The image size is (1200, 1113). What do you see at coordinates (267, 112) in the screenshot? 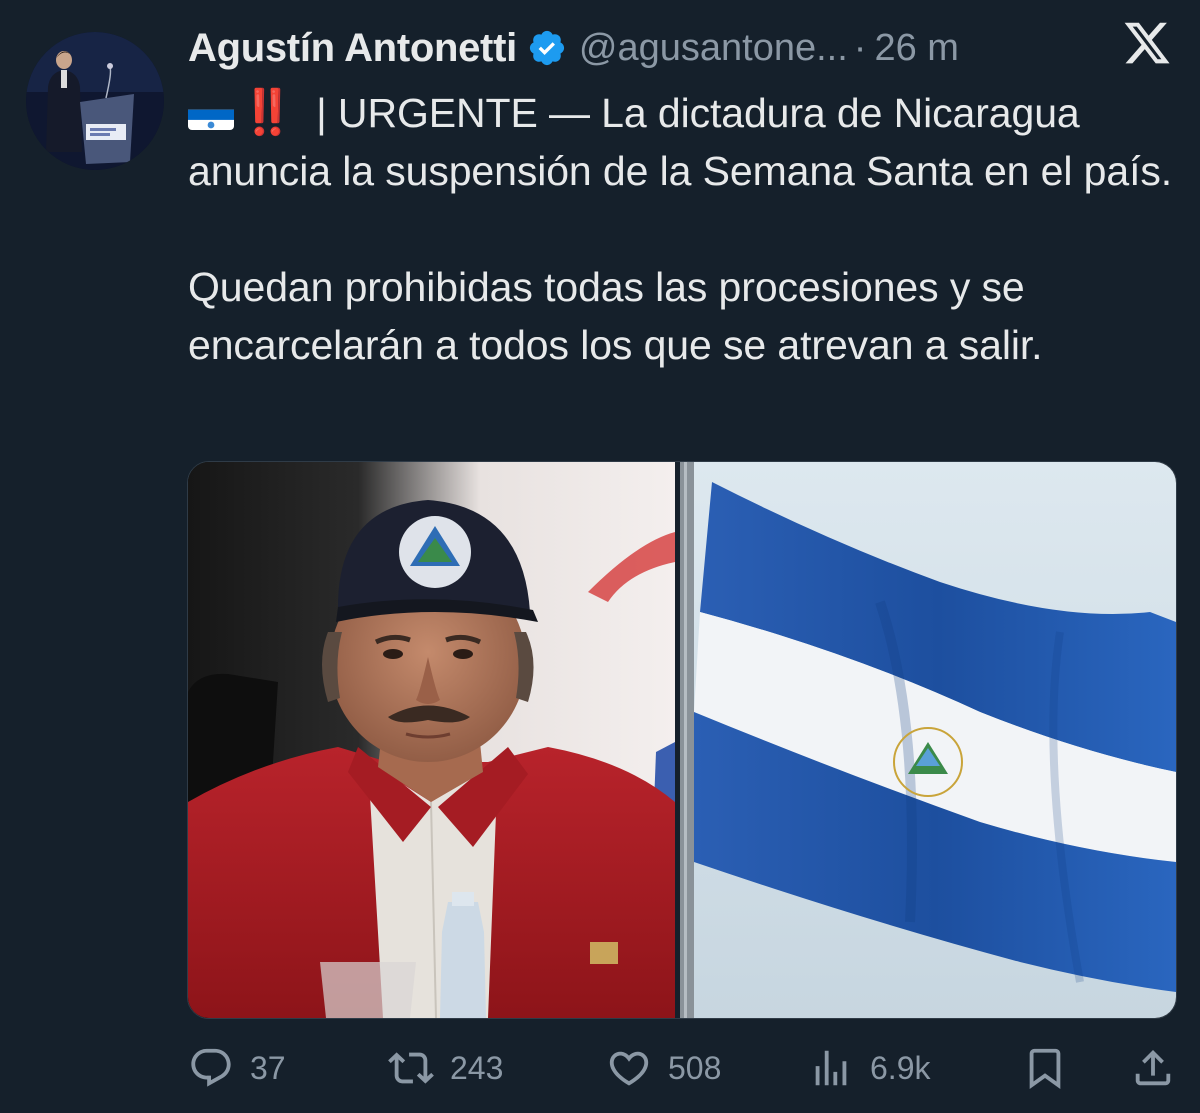
I see `urgent-exclamation: ‼️` at bounding box center [267, 112].